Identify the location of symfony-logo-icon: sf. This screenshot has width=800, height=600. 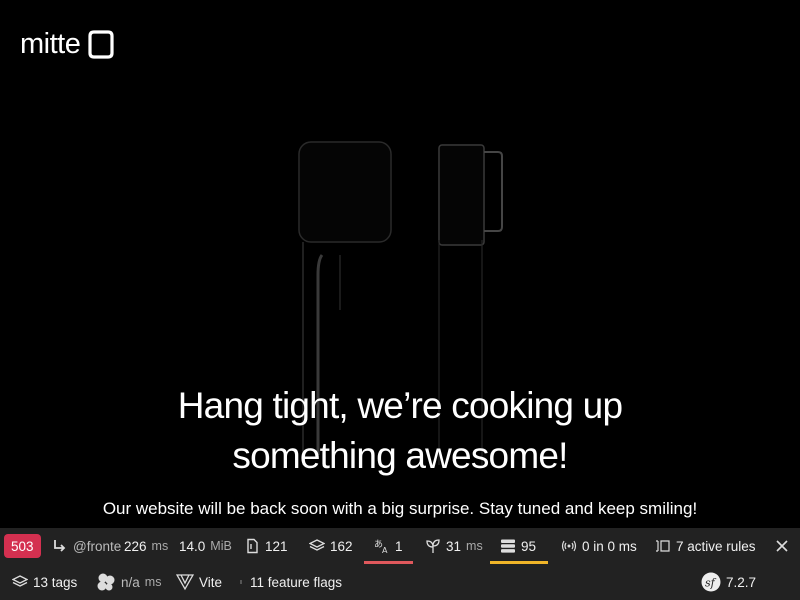
(711, 582).